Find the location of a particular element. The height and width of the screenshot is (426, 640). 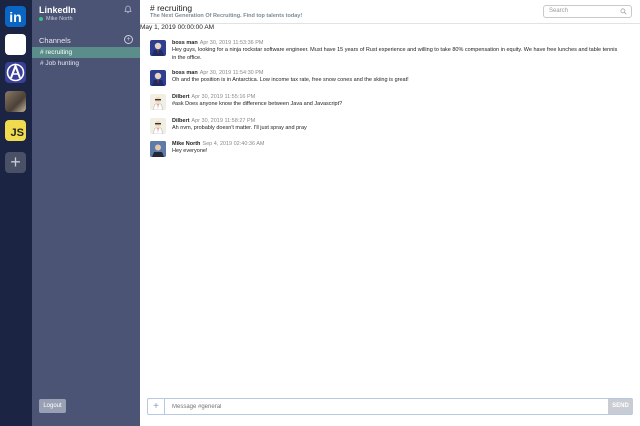

team-avengers-icon is located at coordinates (15, 72).